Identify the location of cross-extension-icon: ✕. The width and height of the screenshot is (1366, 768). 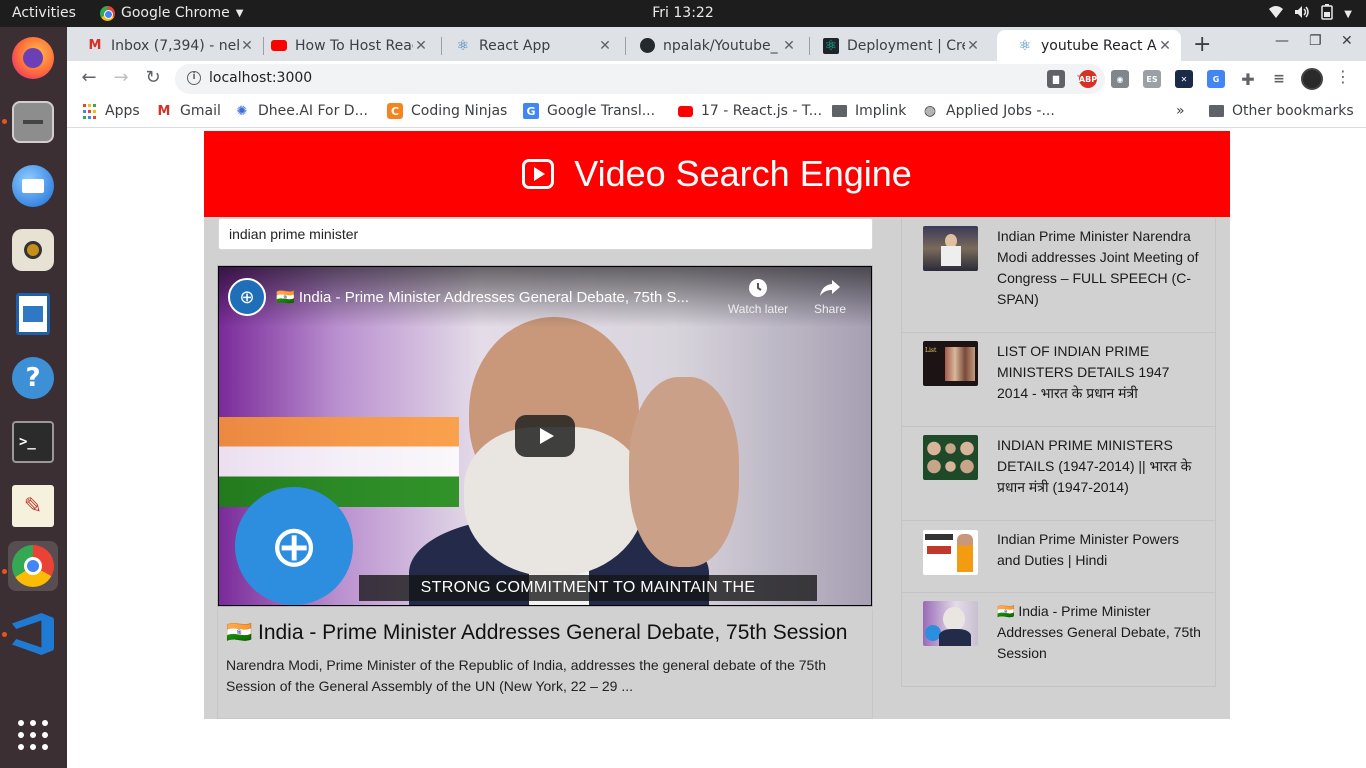
(1184, 79).